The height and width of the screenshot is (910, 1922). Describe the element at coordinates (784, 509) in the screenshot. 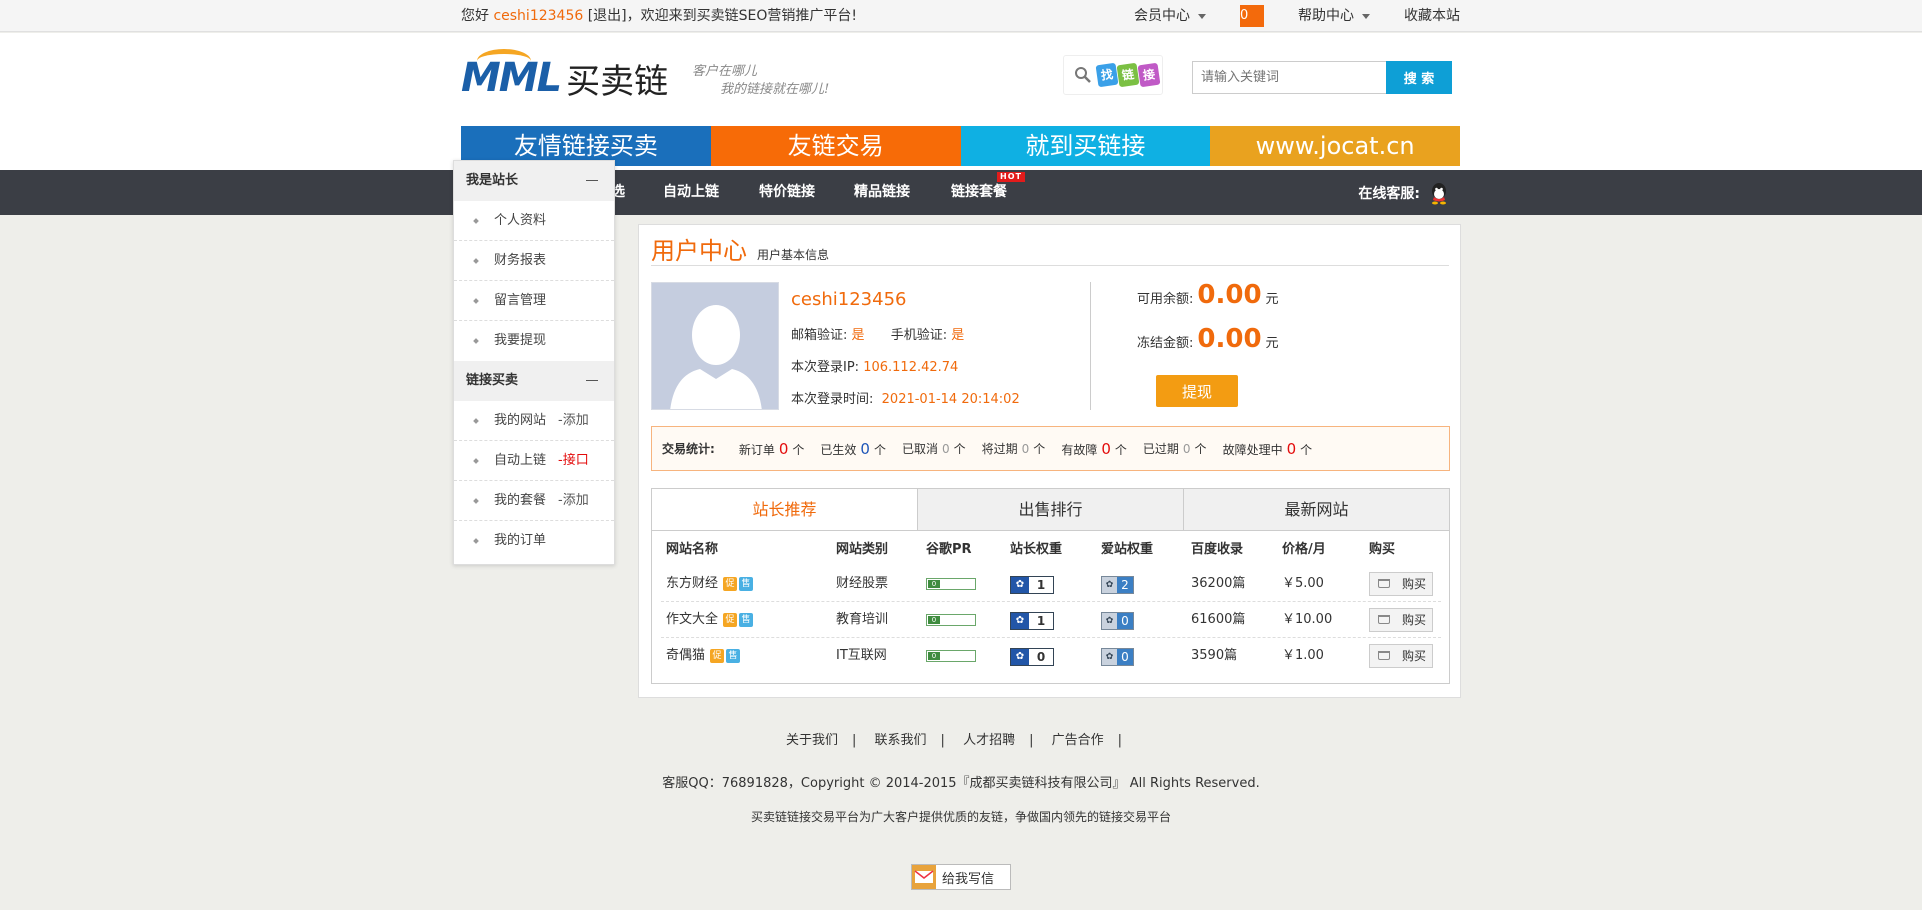

I see `tab-recommended: 站长推荐` at that location.